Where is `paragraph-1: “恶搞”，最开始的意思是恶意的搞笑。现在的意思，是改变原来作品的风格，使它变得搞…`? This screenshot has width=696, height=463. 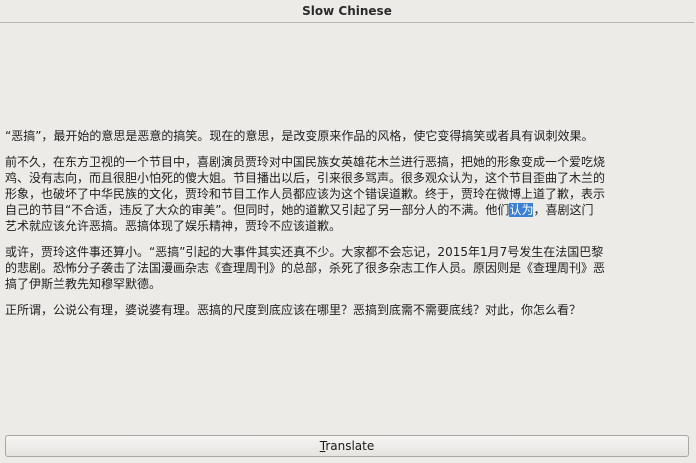 paragraph-1: “恶搞”，最开始的意思是恶意的搞笑。现在的意思，是改变原来作品的风格，使它变得搞… is located at coordinates (299, 136).